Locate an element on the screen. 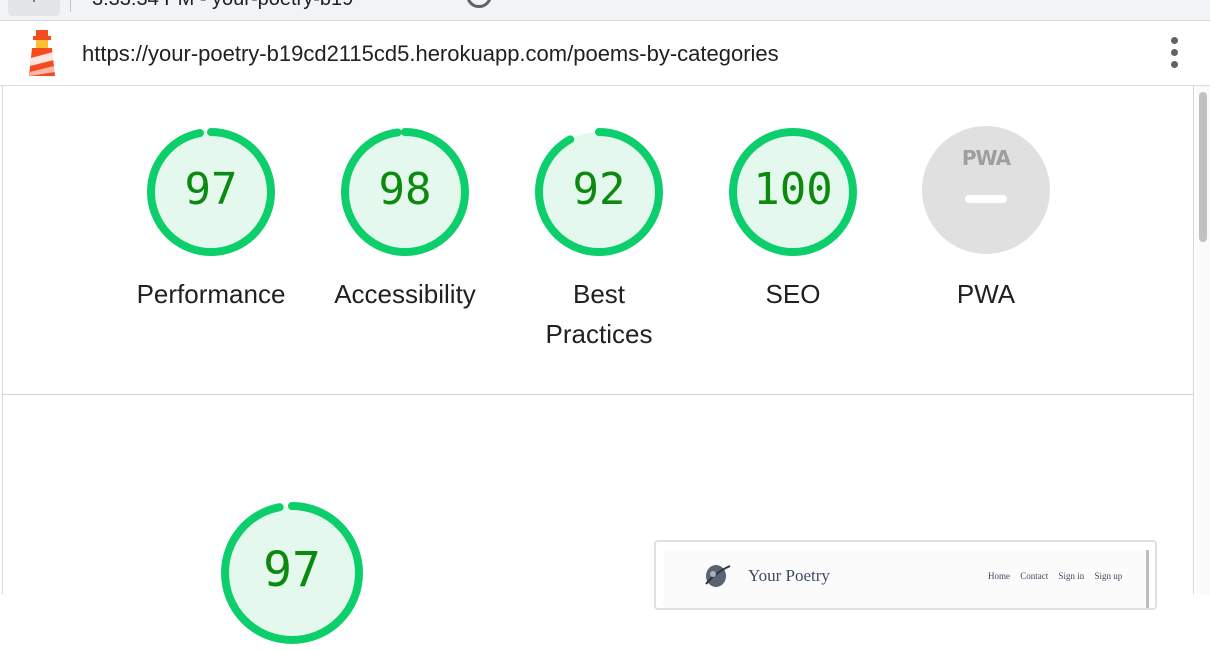  tab-title: 3:33:34 PM - your-poetry-b19 is located at coordinates (222, 5).